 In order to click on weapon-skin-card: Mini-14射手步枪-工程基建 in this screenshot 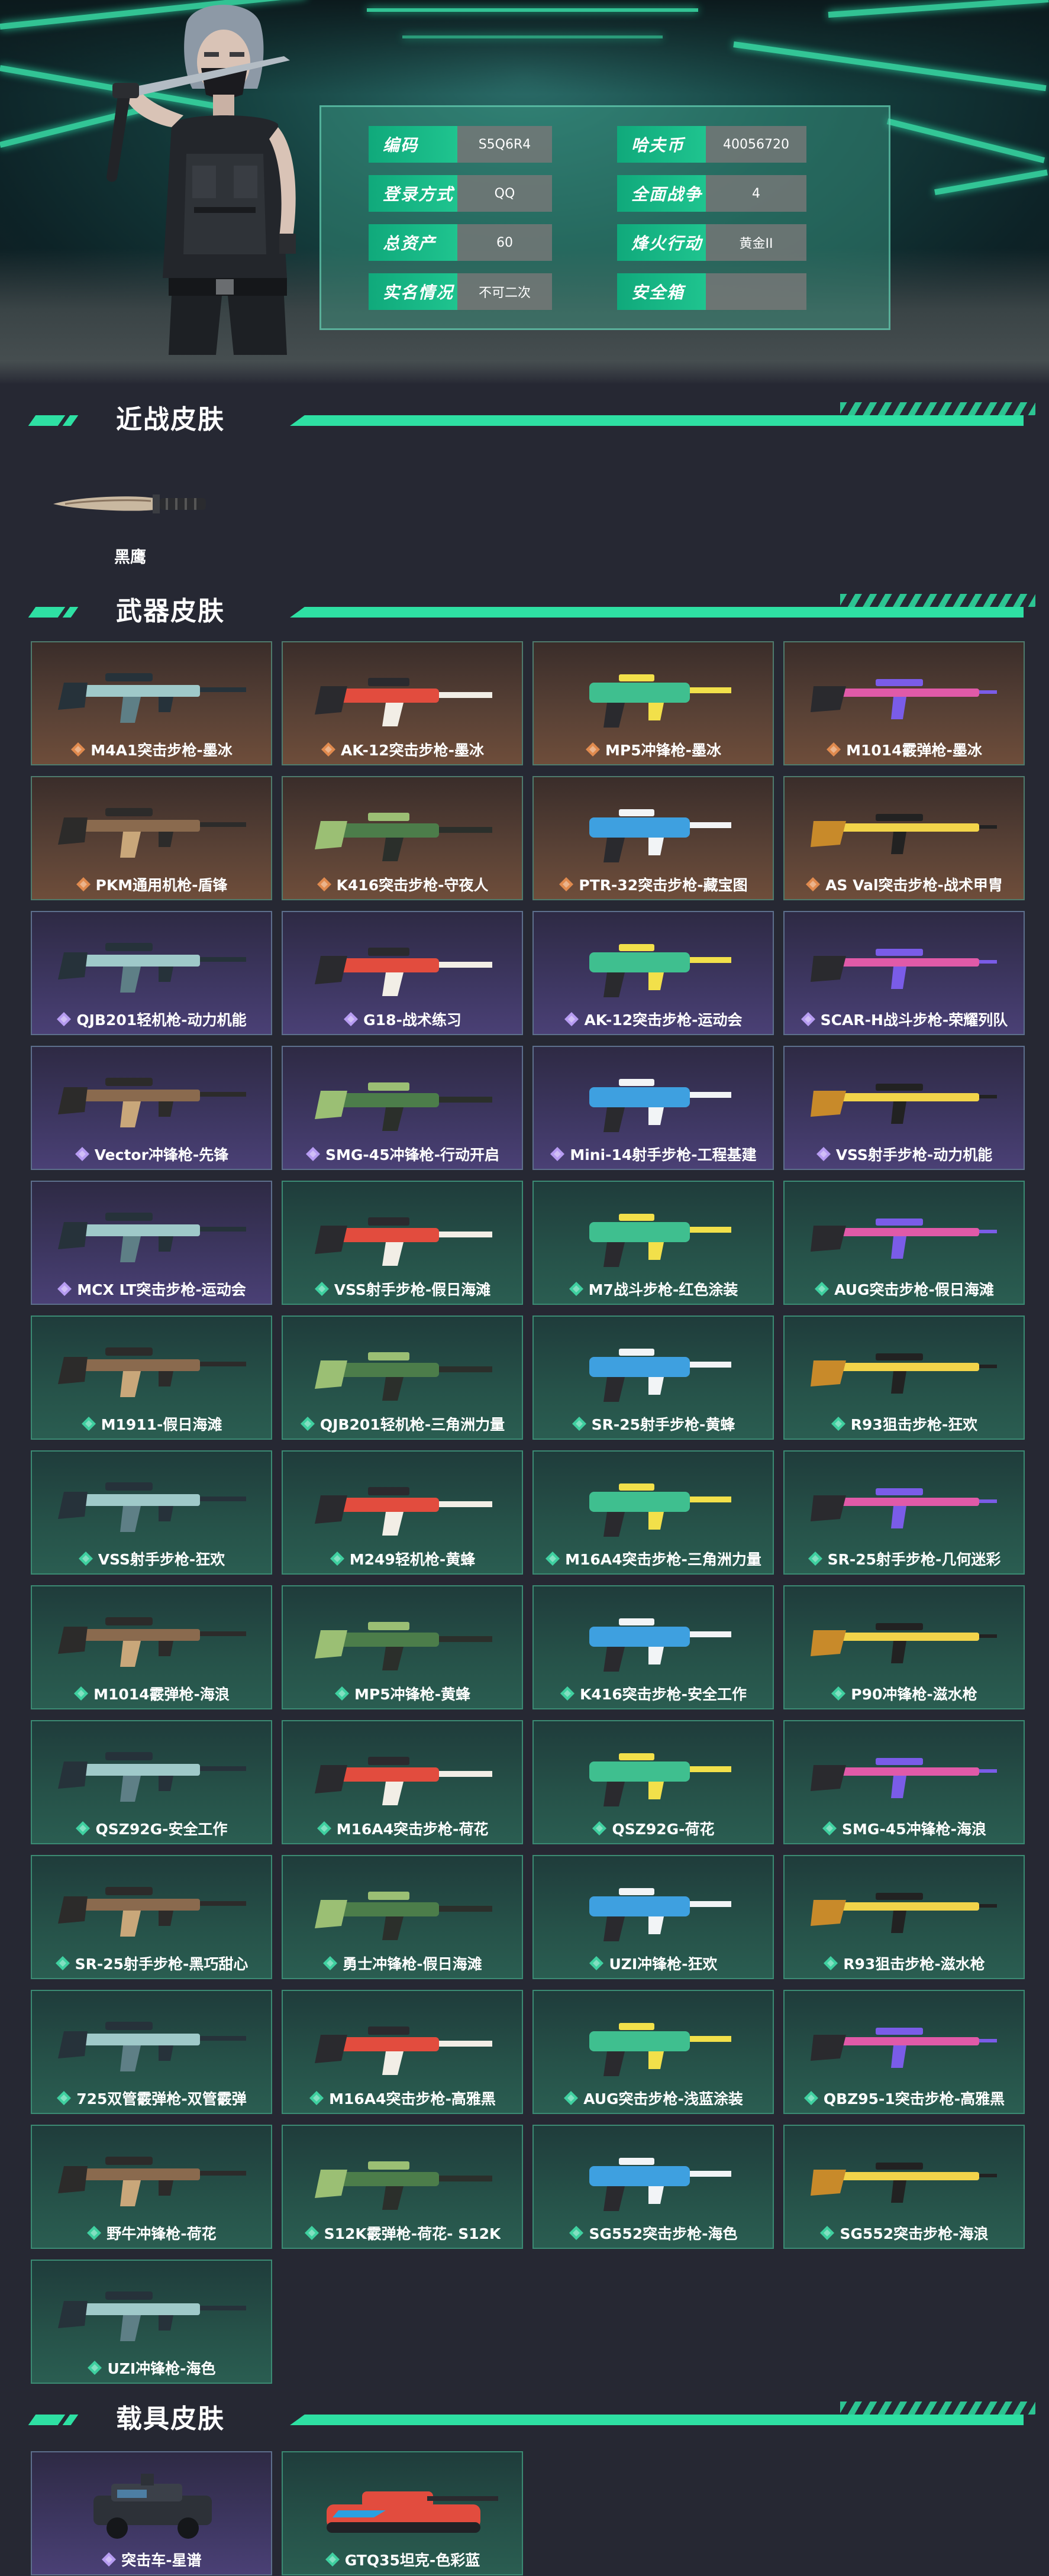, I will do `click(653, 1108)`.